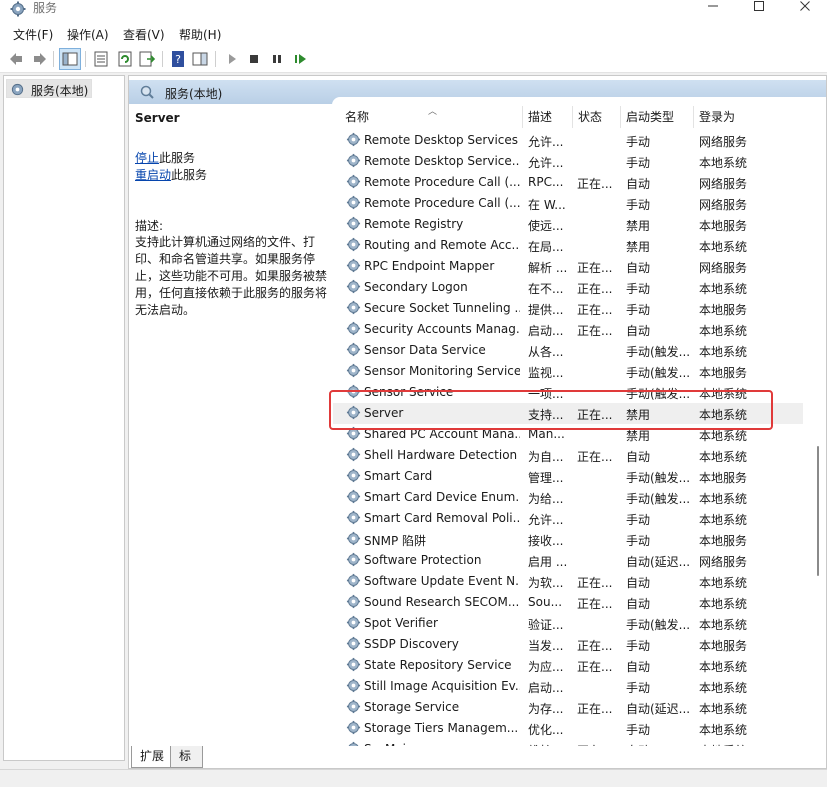 This screenshot has height=787, width=827. Describe the element at coordinates (147, 158) in the screenshot. I see `stop-service-link: 停止` at that location.